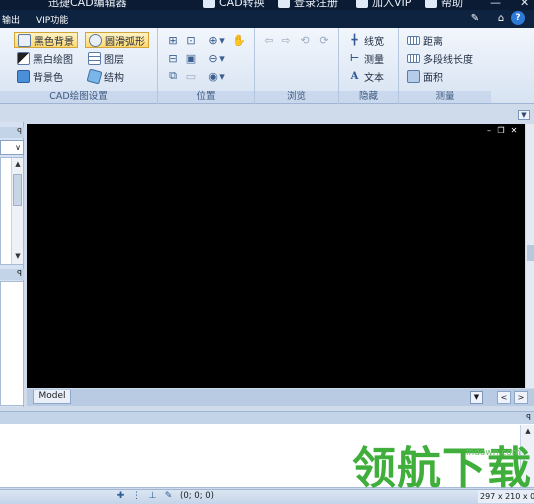 The image size is (534, 504). What do you see at coordinates (514, 131) in the screenshot?
I see `doc-close-button: ✕` at bounding box center [514, 131].